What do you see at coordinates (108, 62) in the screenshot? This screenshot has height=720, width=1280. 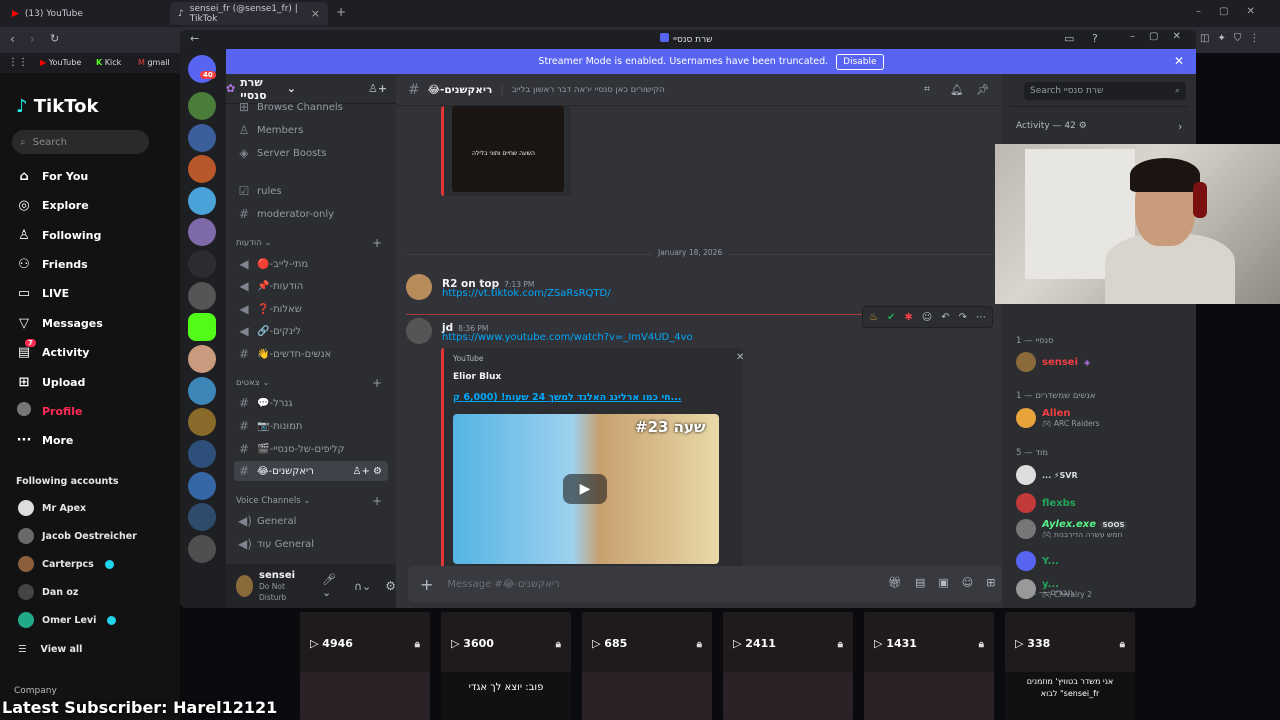 I see `bookmark-kick: K Kick` at bounding box center [108, 62].